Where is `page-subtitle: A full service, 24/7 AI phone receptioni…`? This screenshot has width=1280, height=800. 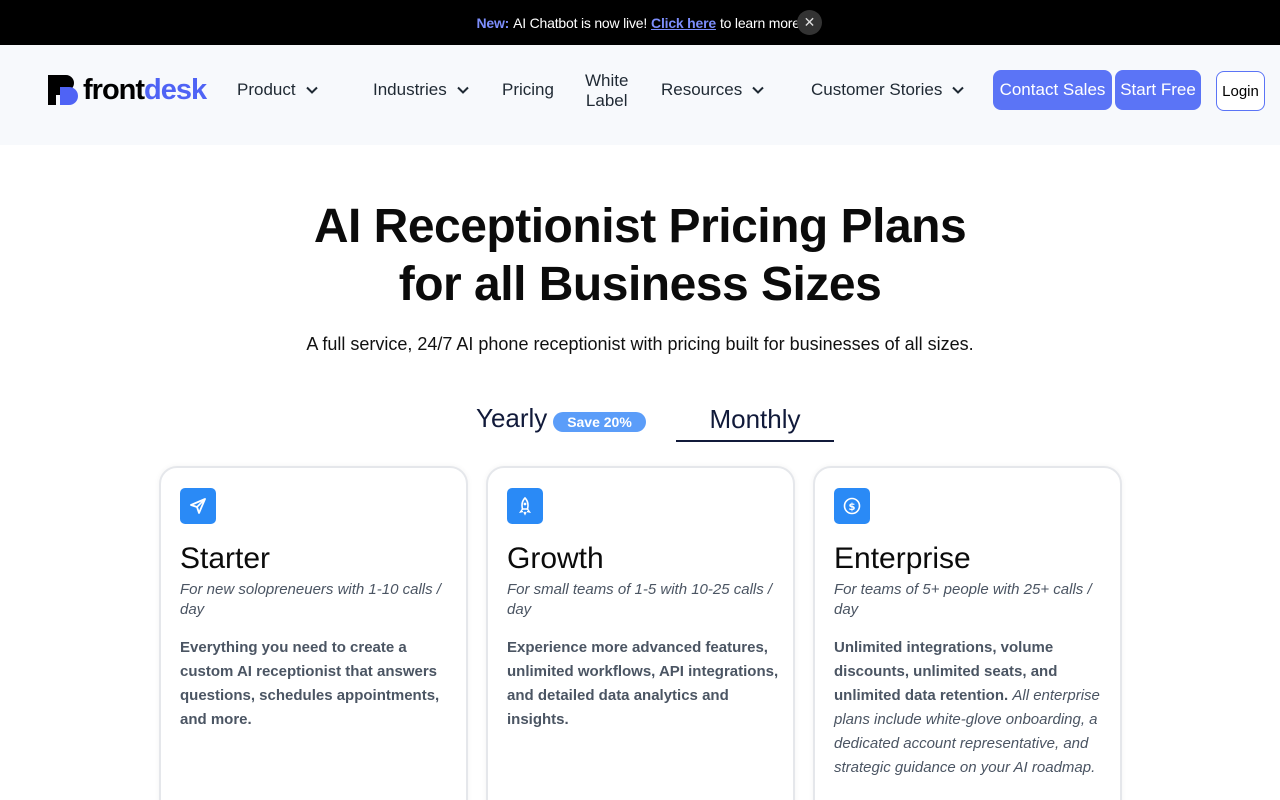 page-subtitle: A full service, 24/7 AI phone receptioni… is located at coordinates (640, 344).